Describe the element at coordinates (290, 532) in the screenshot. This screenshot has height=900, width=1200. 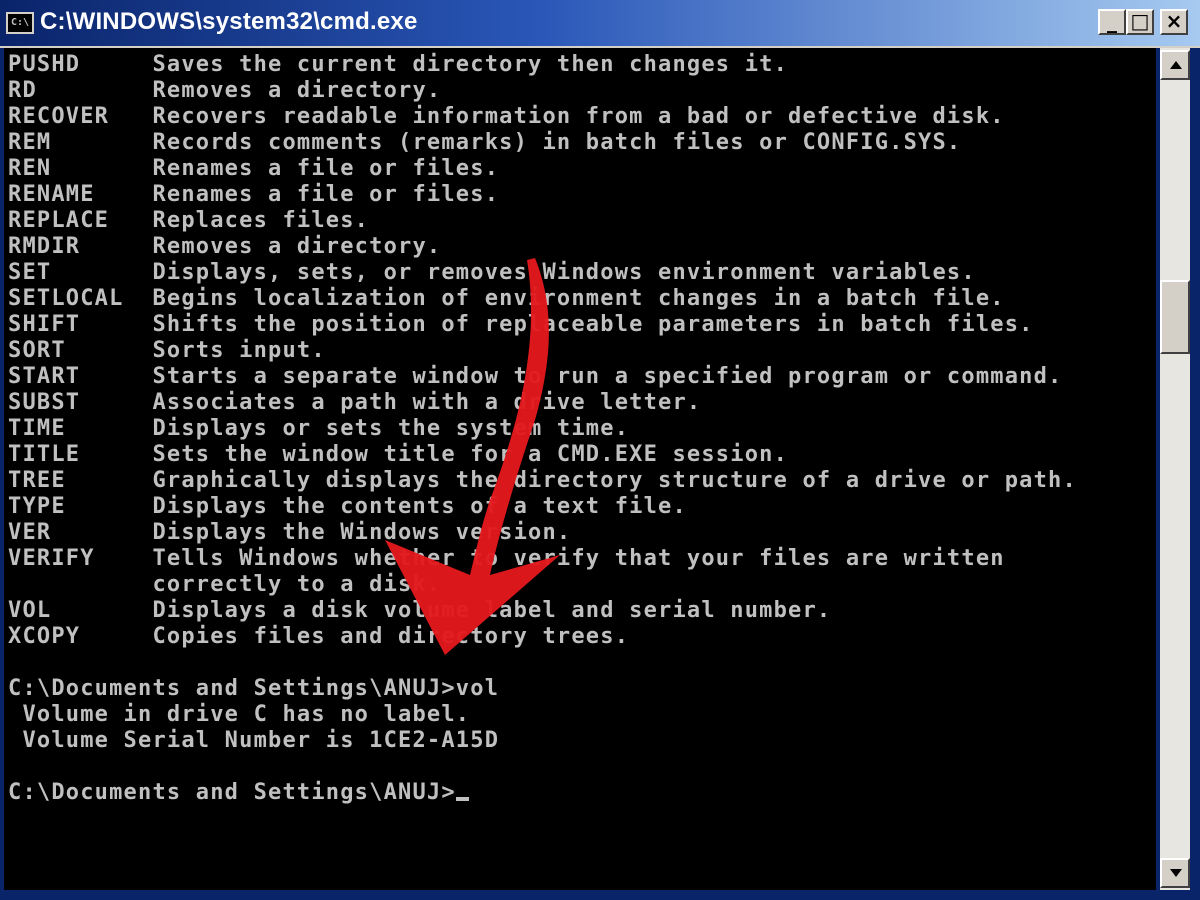
I see `console-line: VER Displays the Windows version.` at that location.